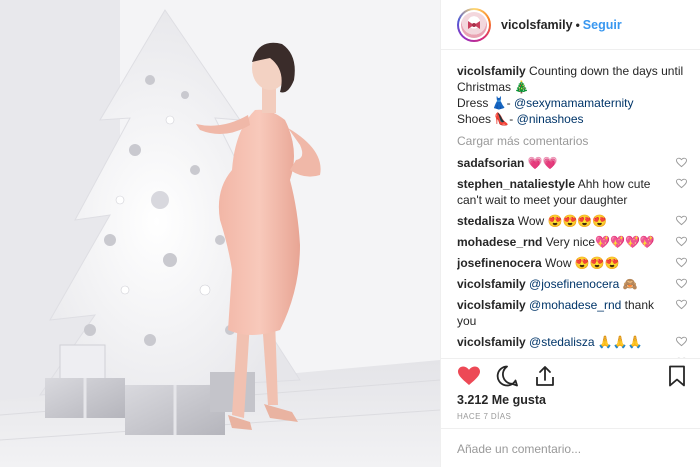 The image size is (700, 467). I want to click on load-more-comments-link: Cargar más comentarios, so click(573, 141).